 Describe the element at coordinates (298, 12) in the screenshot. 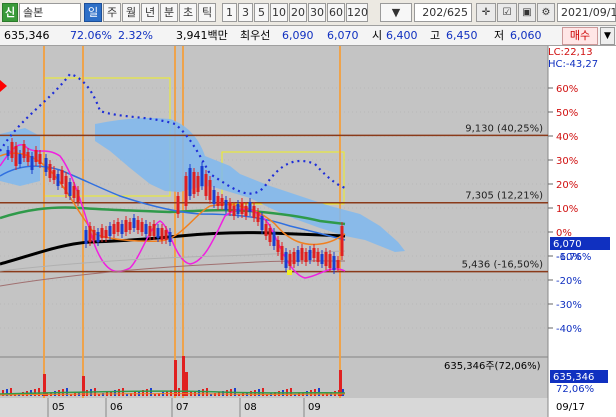

I see `interval-tab-20: 20` at that location.